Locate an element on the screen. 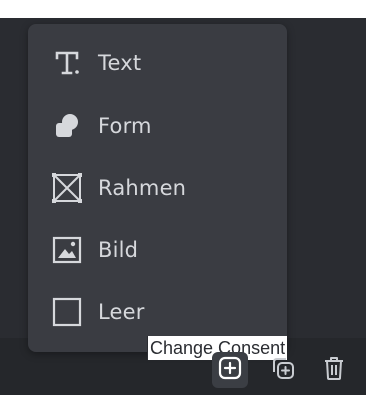  text-icon is located at coordinates (67, 63).